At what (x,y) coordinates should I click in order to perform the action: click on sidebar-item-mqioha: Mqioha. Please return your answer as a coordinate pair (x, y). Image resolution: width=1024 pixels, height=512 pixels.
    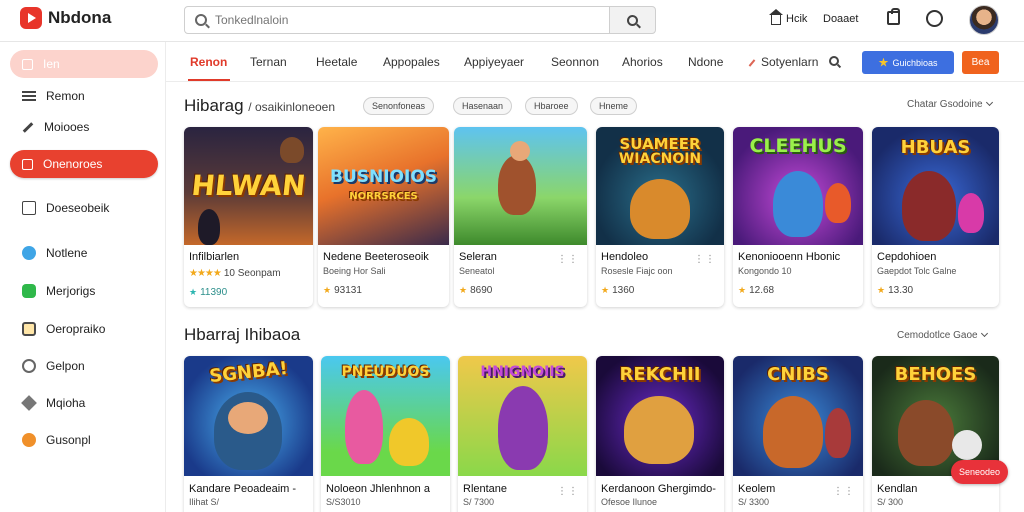
    Looking at the image, I should click on (84, 403).